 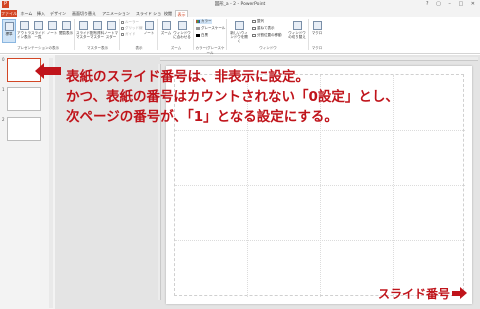 What do you see at coordinates (97, 48) in the screenshot?
I see `group-label-master-views: マスター表示` at bounding box center [97, 48].